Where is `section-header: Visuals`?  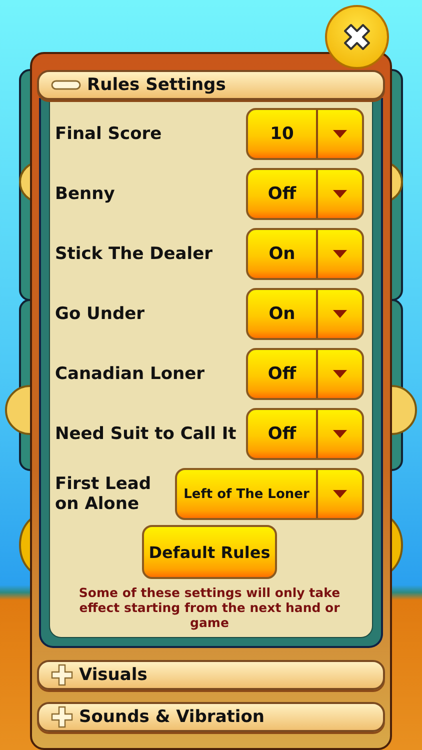
section-header: Visuals is located at coordinates (211, 675).